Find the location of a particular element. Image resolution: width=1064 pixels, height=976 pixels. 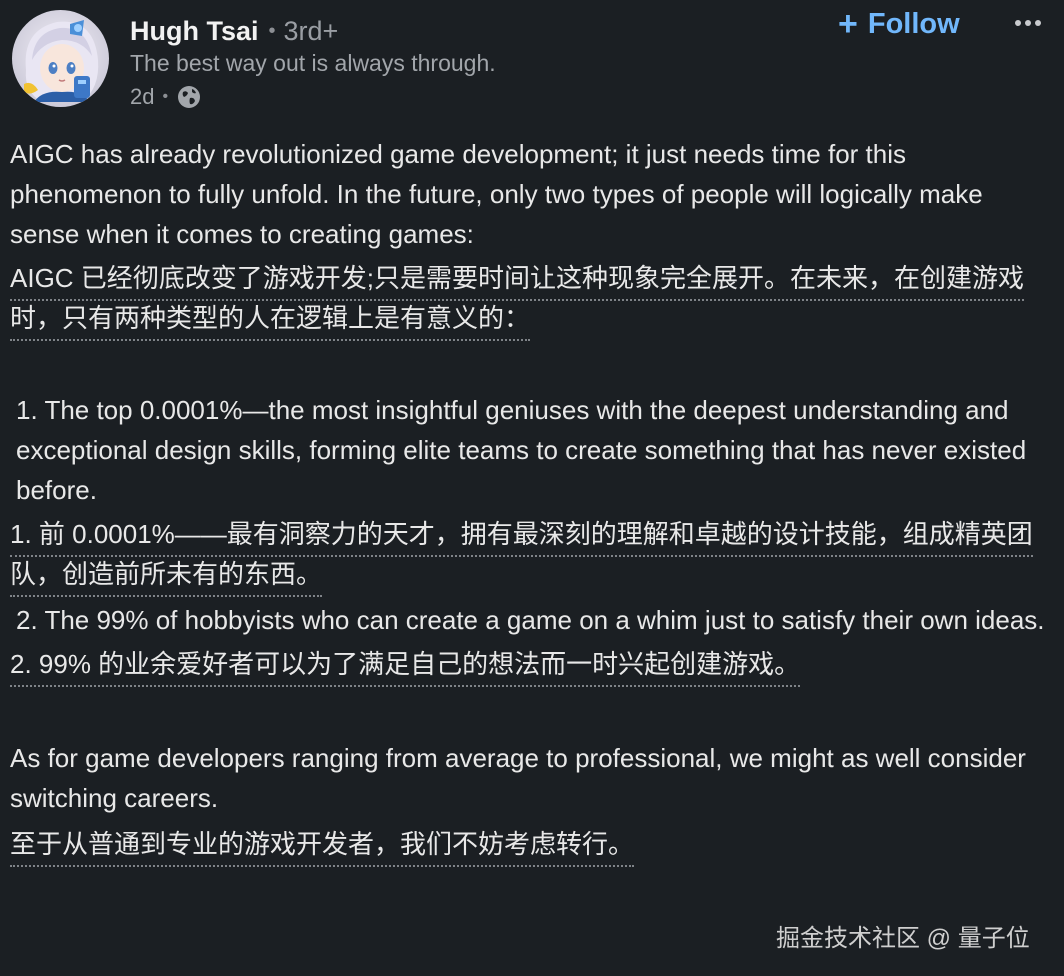

post-meta: 2d • is located at coordinates (166, 97).